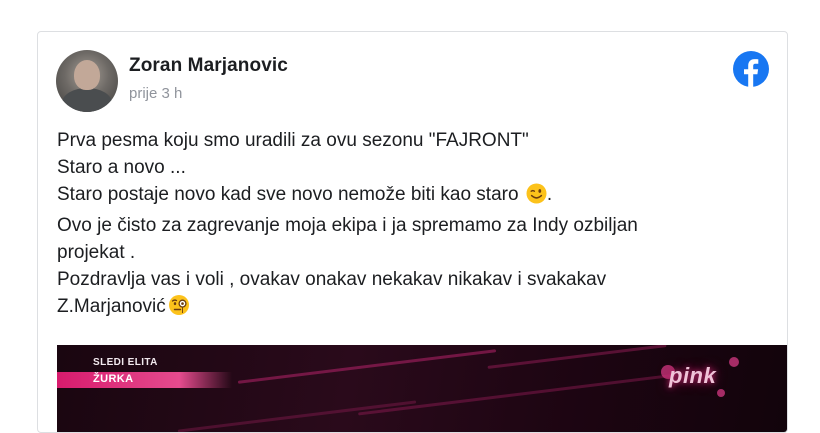  Describe the element at coordinates (125, 362) in the screenshot. I see `tv-next-label: SLEDI ELITA` at that location.